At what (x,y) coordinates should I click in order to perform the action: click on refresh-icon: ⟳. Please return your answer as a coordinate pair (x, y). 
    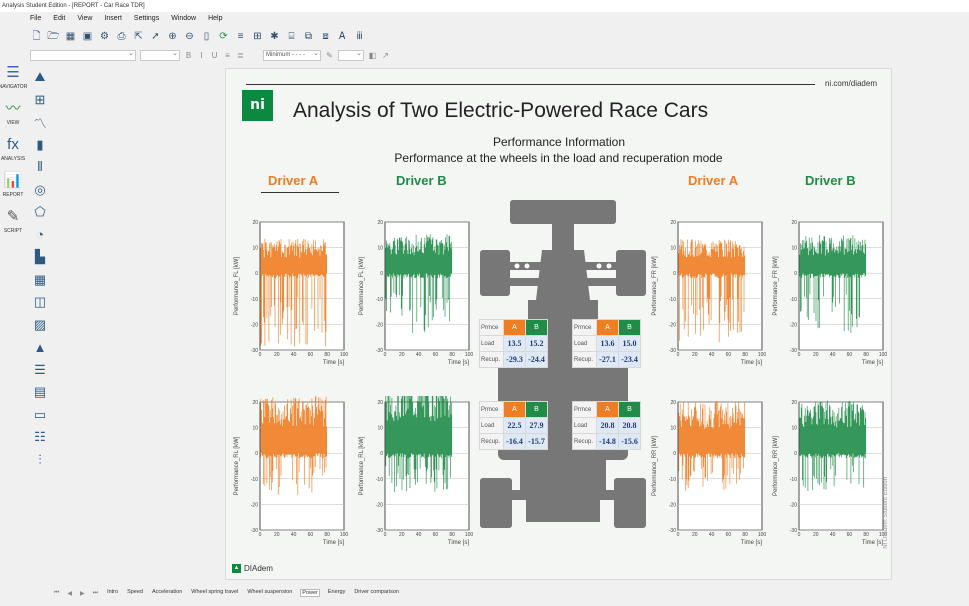
    Looking at the image, I should click on (223, 37).